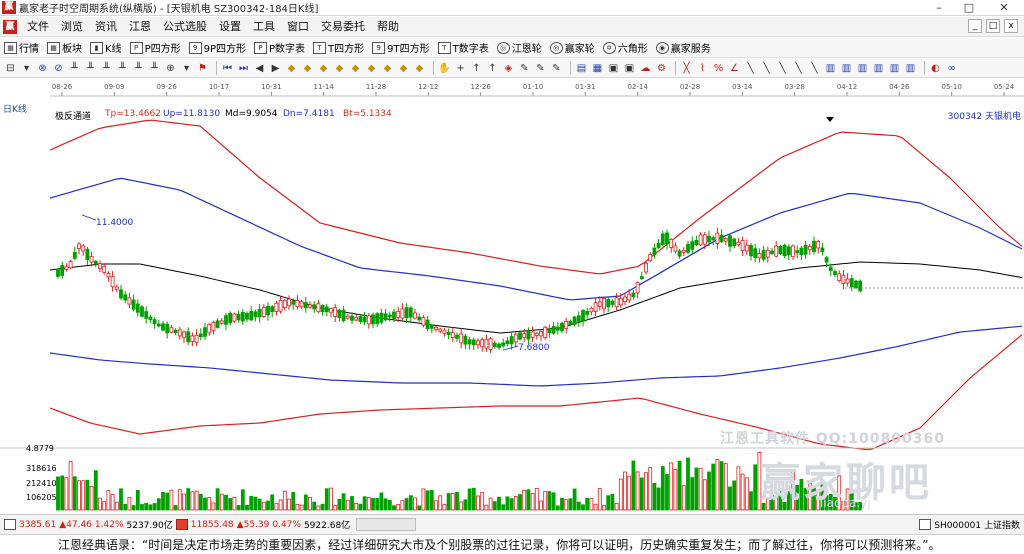  I want to click on fan-icon: ⊘, so click(58, 68).